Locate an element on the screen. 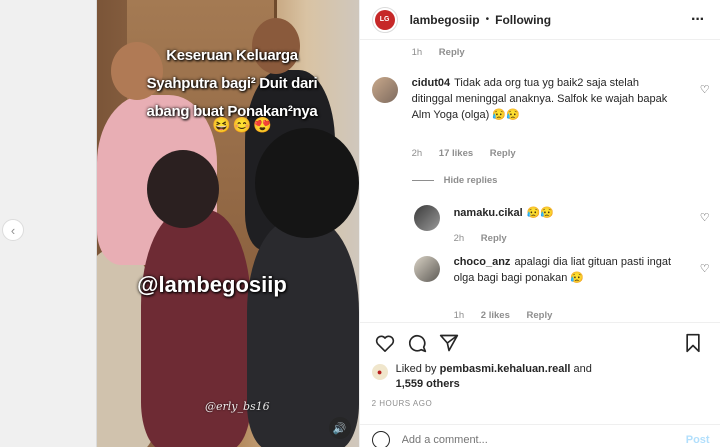 The height and width of the screenshot is (447, 720). video-handle-overlay: @lambegosiip is located at coordinates (212, 284).